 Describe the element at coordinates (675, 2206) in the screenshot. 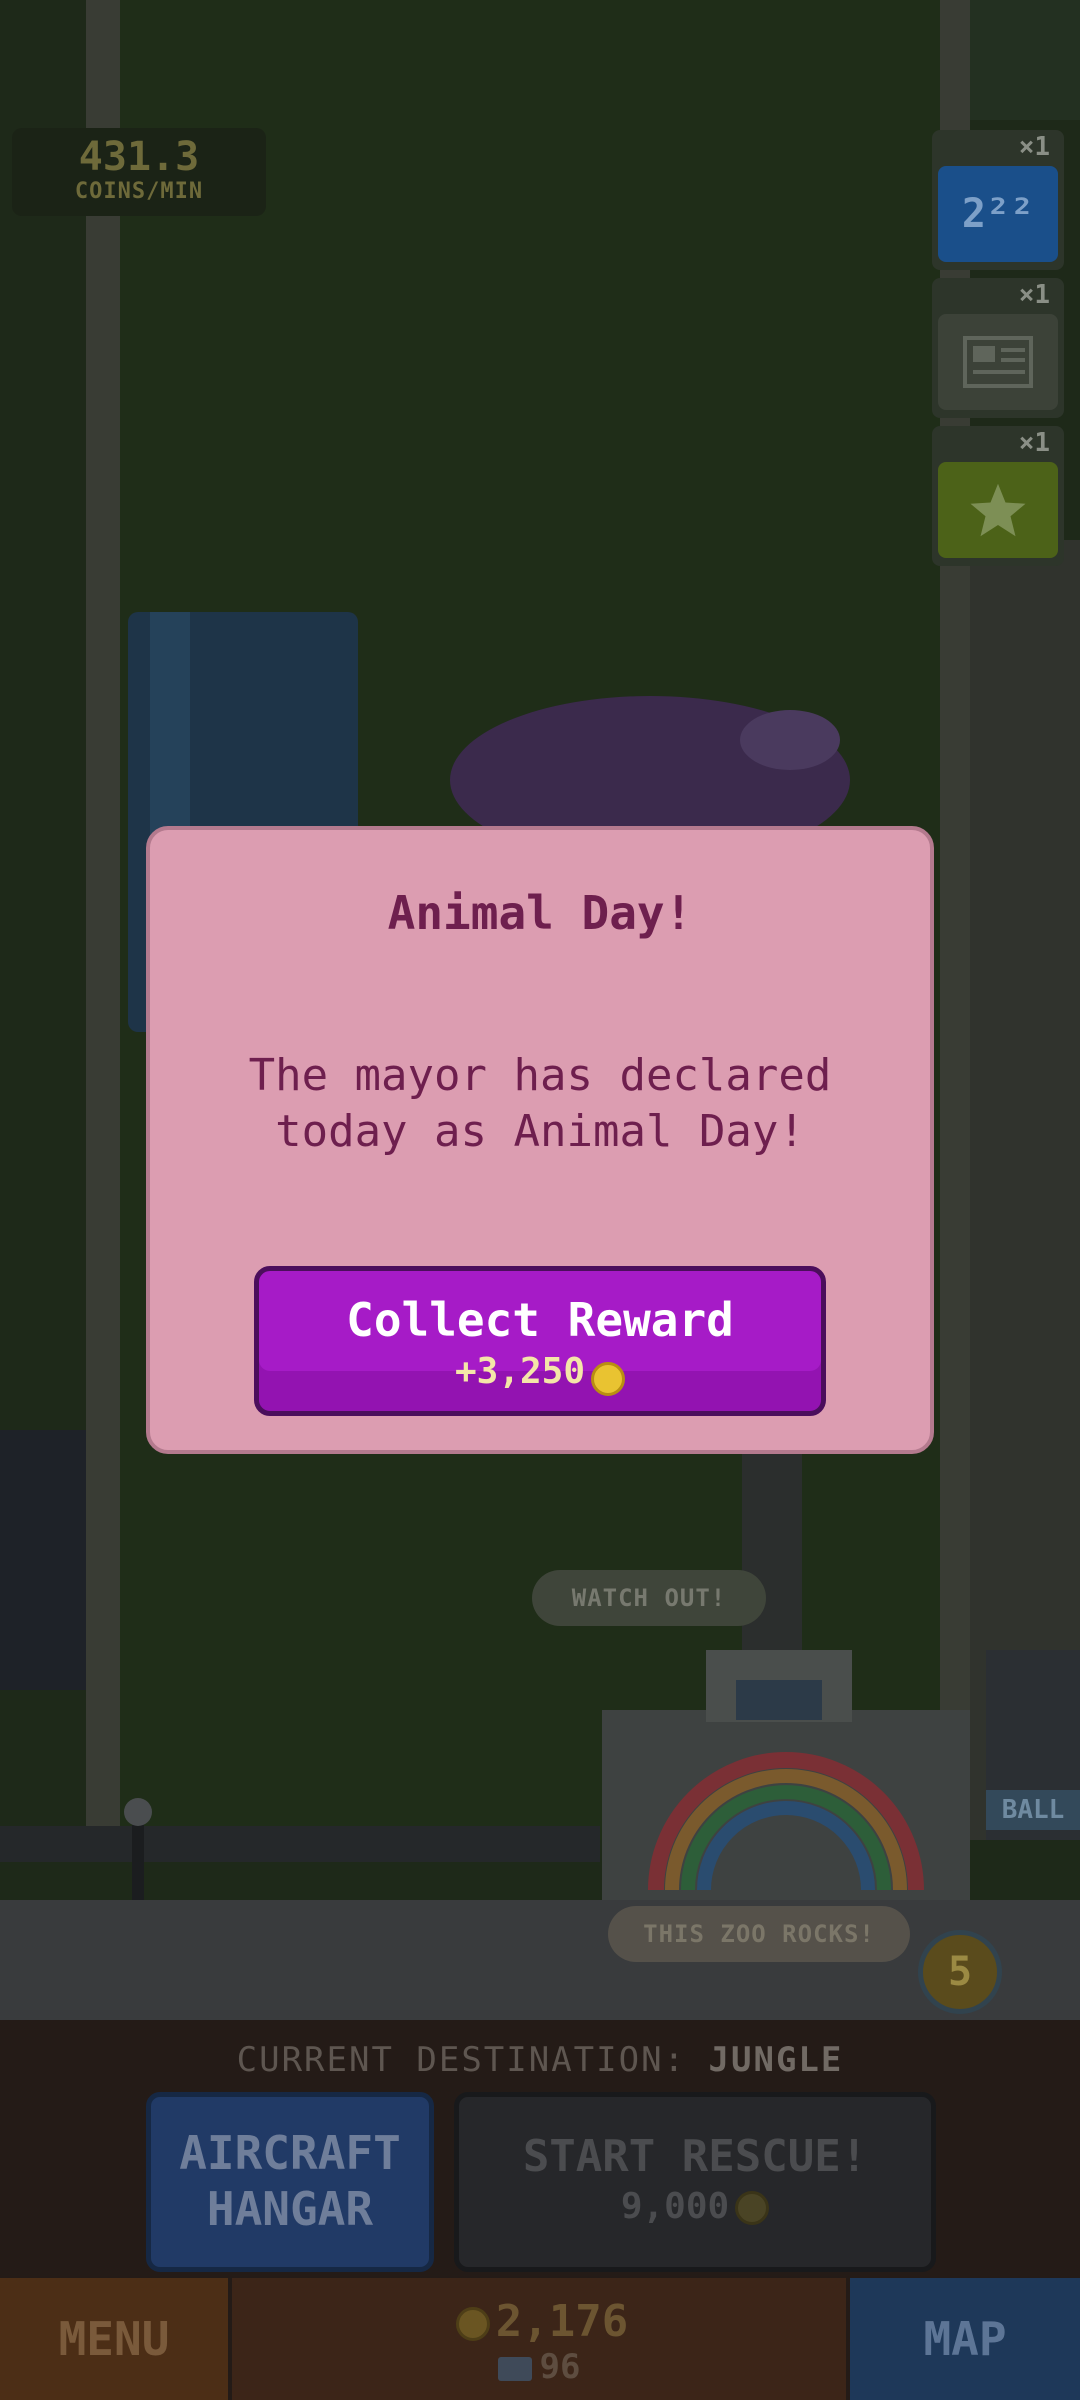

I see `rescue-cost: 9,000` at that location.